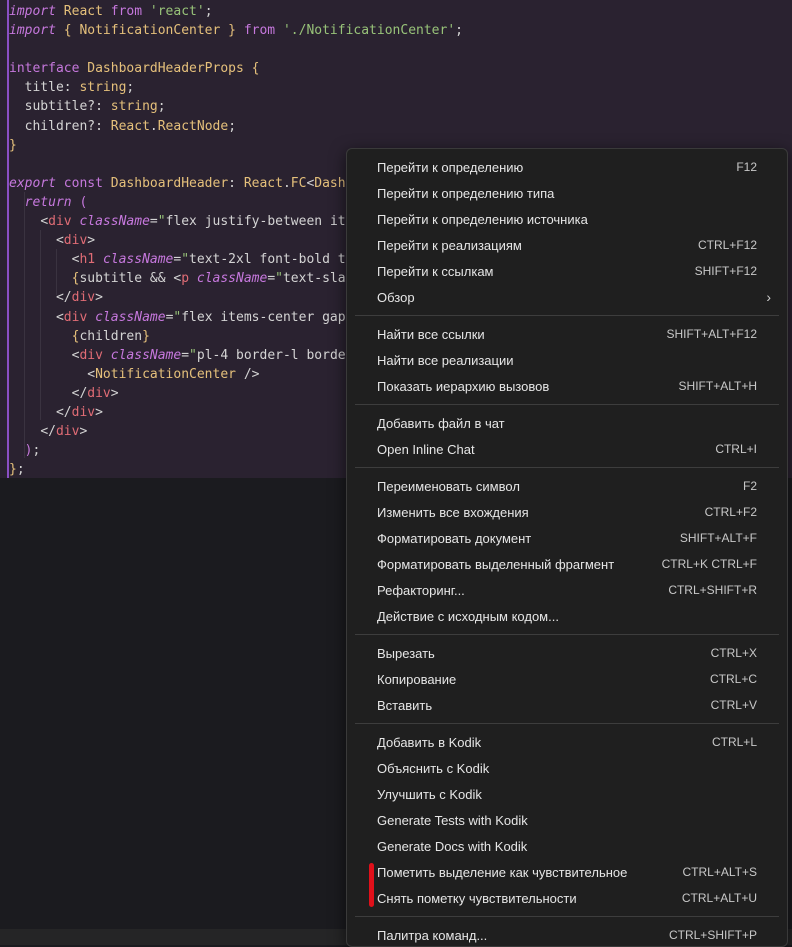 The image size is (792, 947). Describe the element at coordinates (431, 334) in the screenshot. I see `menu-item-label: Найти все ссылки` at that location.